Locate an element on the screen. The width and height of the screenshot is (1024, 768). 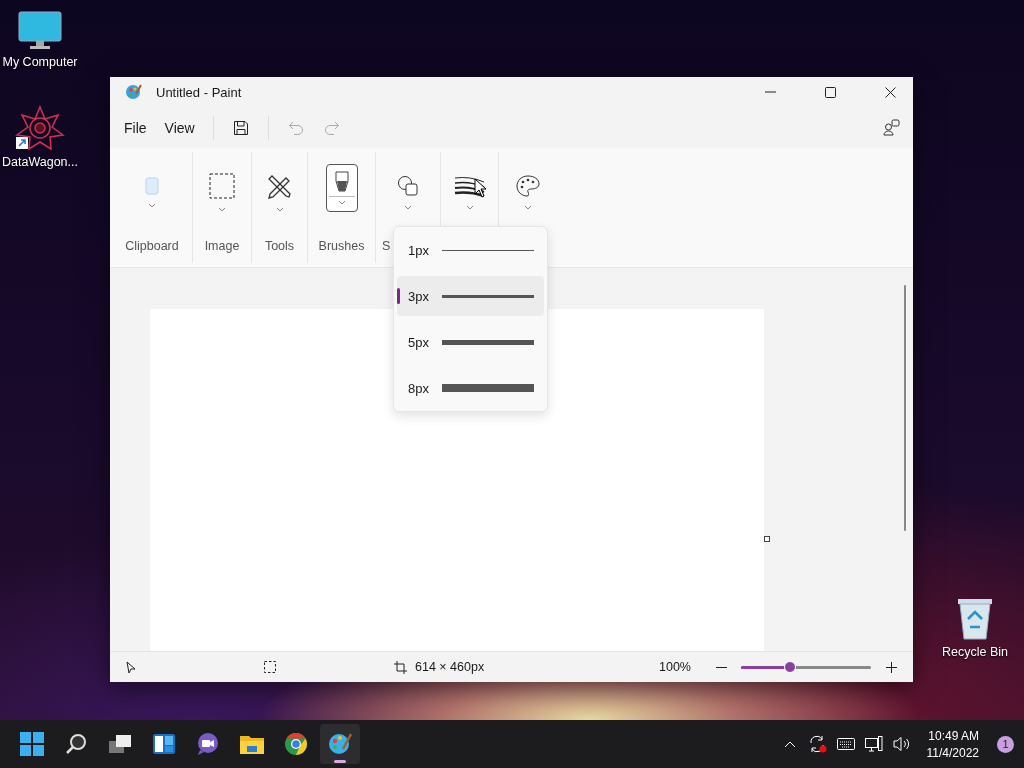
size-option: 1px is located at coordinates (470, 250).